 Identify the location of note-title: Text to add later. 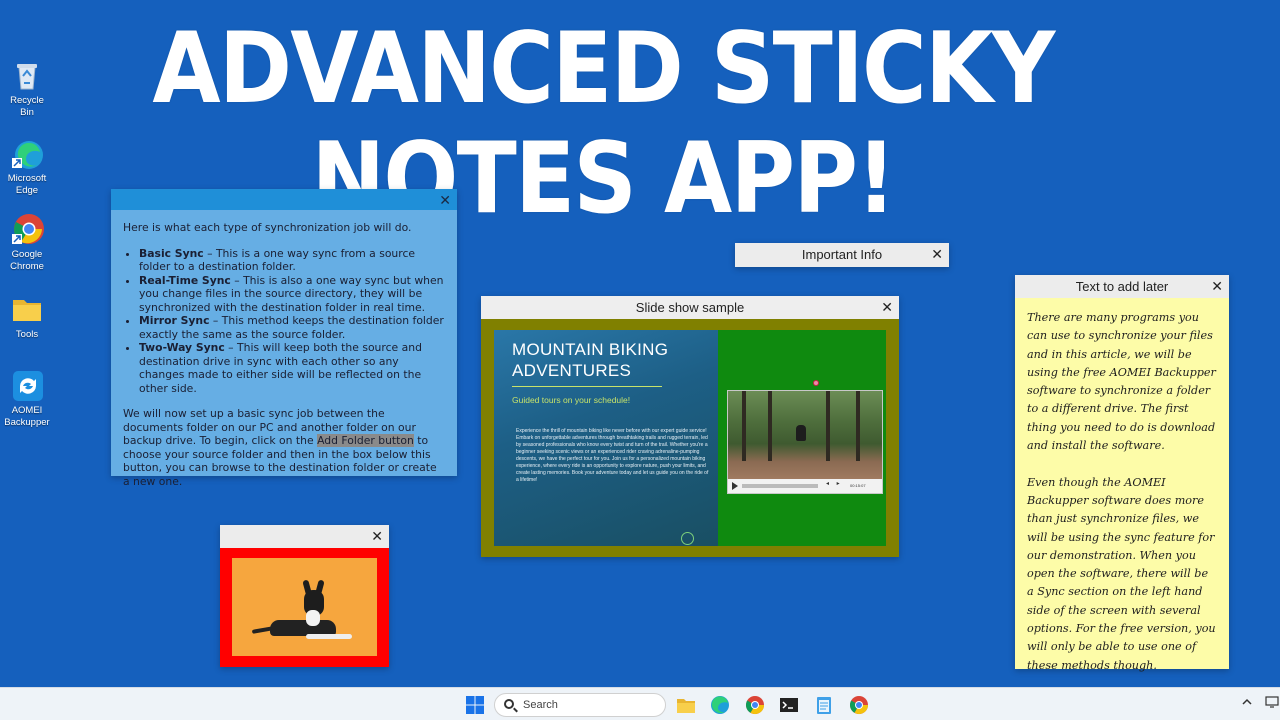
(1122, 286).